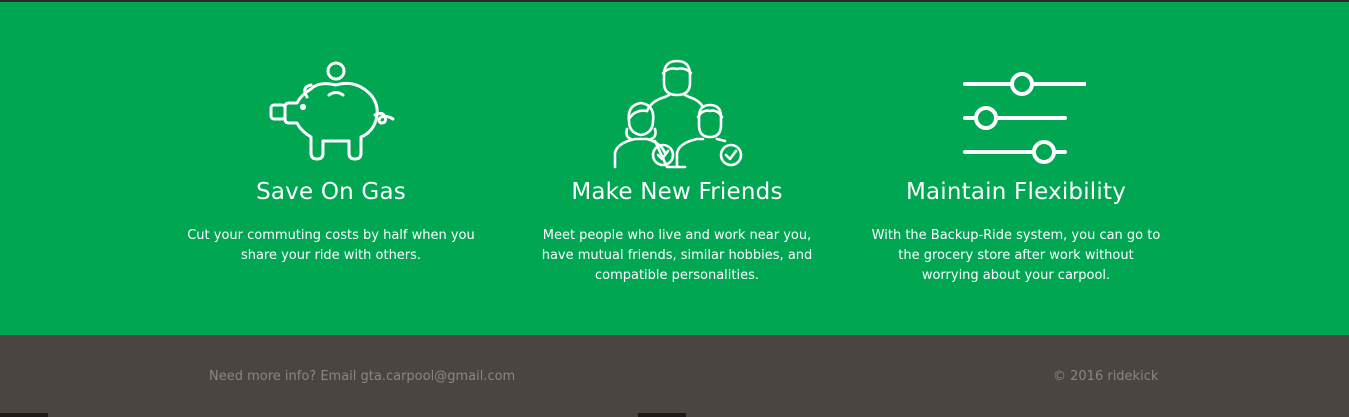 The width and height of the screenshot is (1349, 417). Describe the element at coordinates (331, 192) in the screenshot. I see `feature-title: Save On Gas` at that location.